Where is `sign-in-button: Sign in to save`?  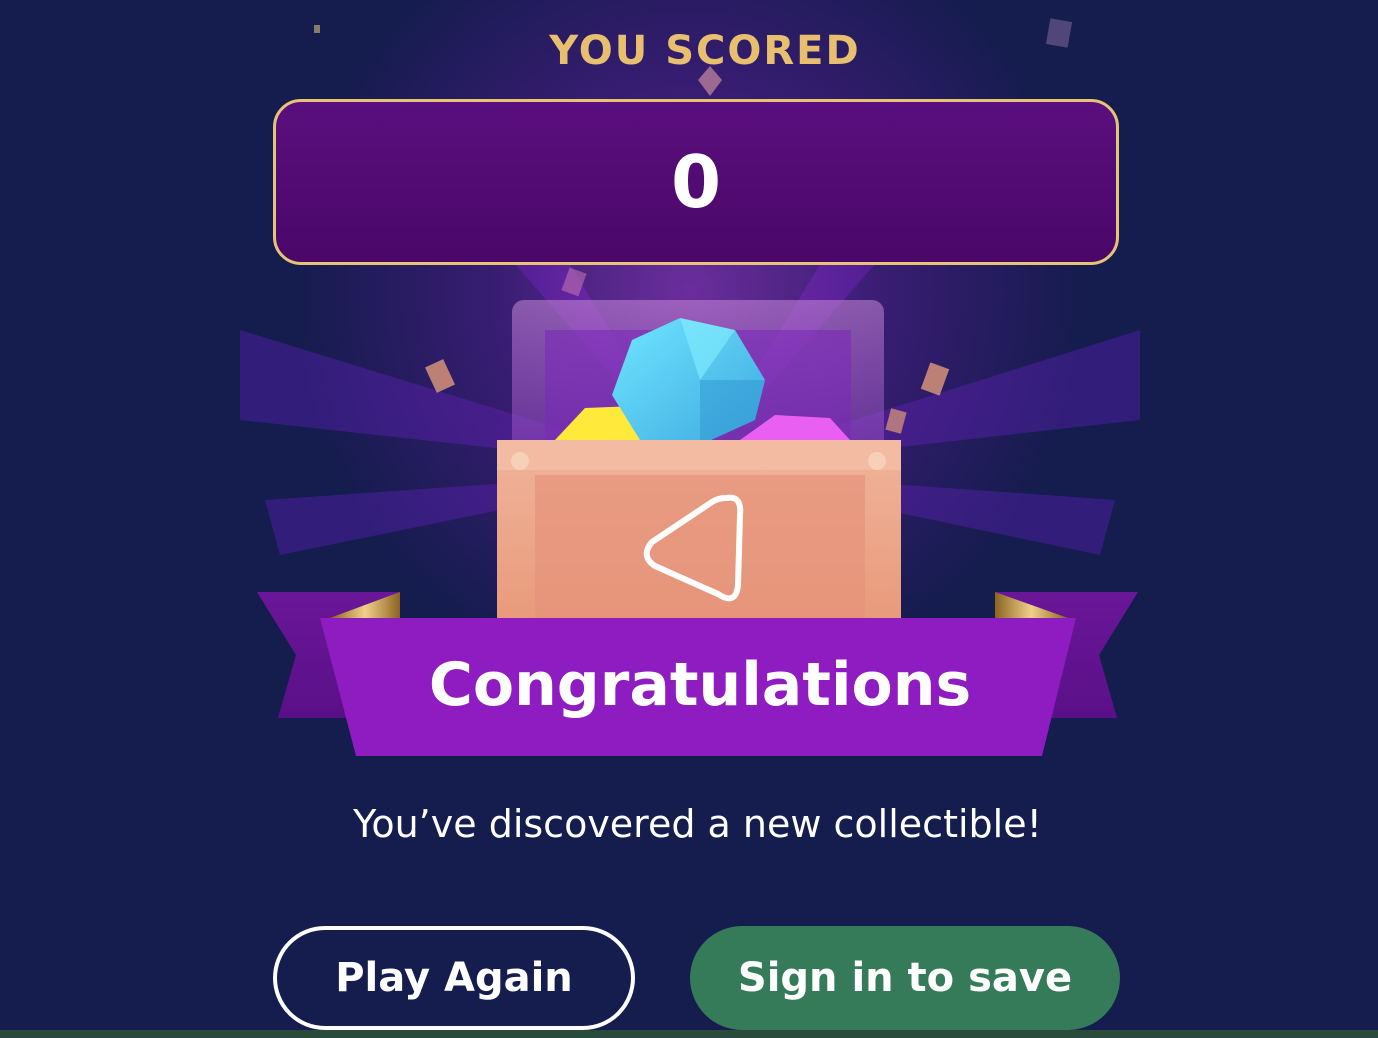
sign-in-button: Sign in to save is located at coordinates (905, 978).